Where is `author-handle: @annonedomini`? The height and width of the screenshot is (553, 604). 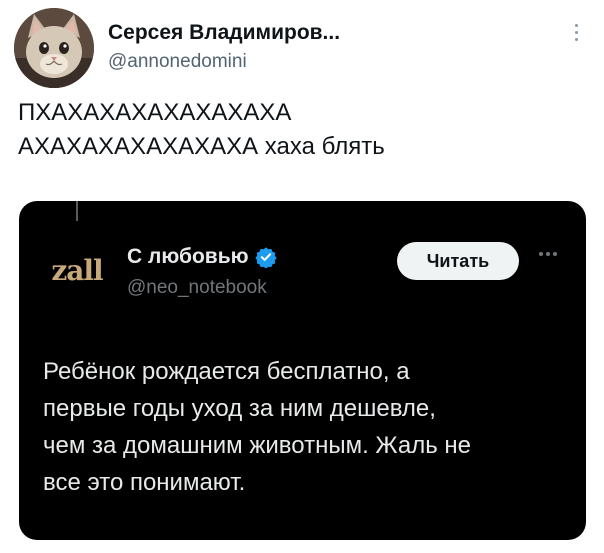 author-handle: @annonedomini is located at coordinates (177, 62).